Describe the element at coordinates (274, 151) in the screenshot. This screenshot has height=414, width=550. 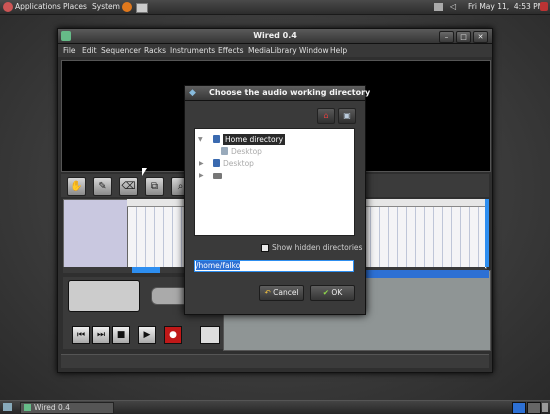
I see `tree-item-desktop-child: Desktop` at that location.